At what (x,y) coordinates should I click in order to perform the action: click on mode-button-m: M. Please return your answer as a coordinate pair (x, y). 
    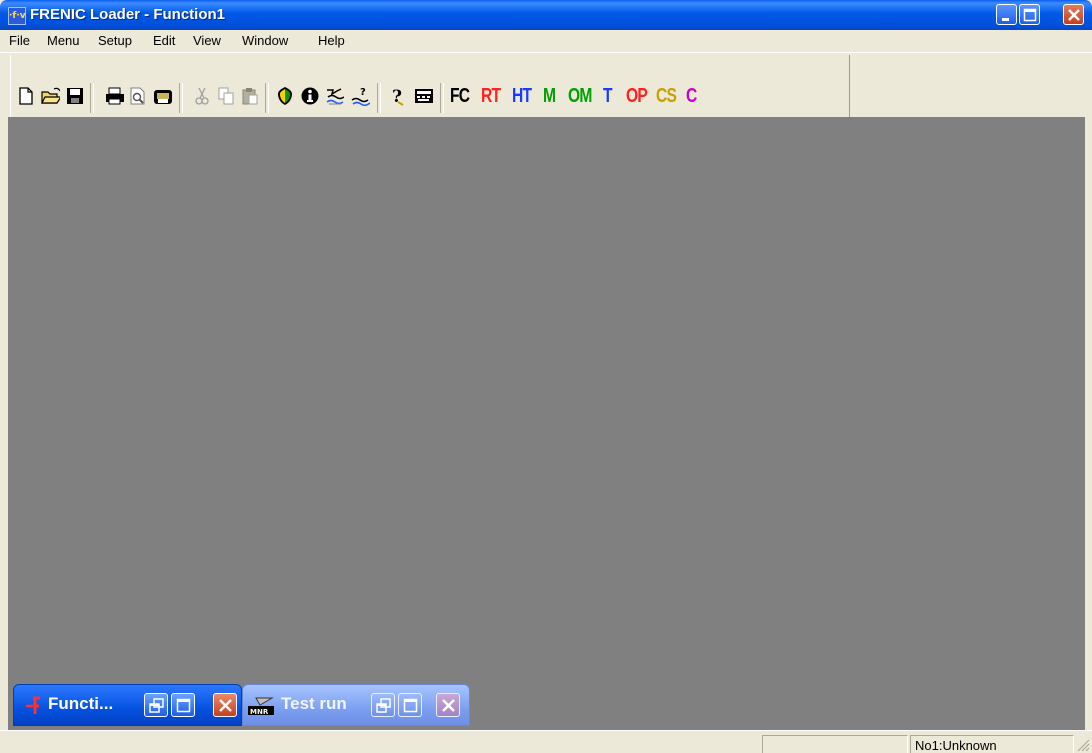
    Looking at the image, I should click on (549, 96).